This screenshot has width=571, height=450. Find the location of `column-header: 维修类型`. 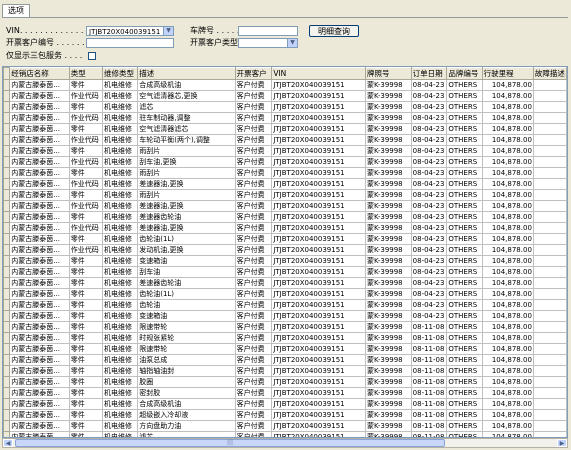

column-header: 维修类型 is located at coordinates (120, 73).